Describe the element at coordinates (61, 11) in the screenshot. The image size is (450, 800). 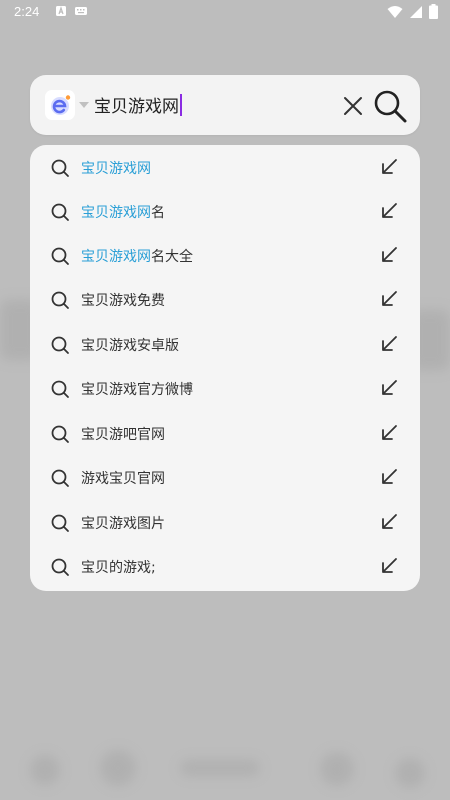
I see `a-notification-icon` at that location.